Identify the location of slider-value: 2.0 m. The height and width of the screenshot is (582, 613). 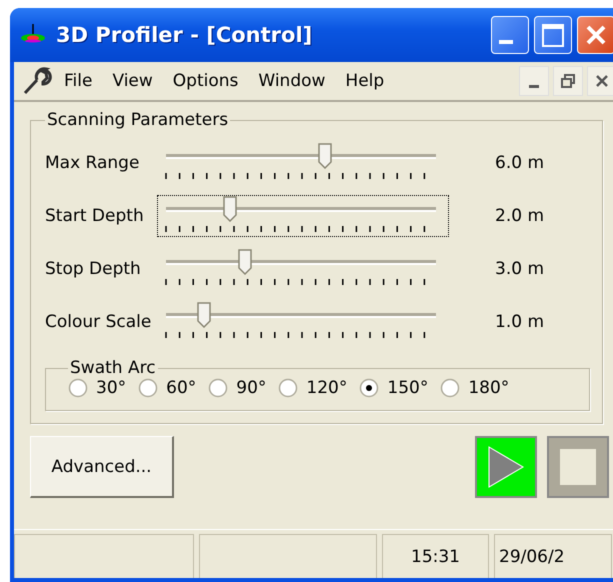
(519, 216).